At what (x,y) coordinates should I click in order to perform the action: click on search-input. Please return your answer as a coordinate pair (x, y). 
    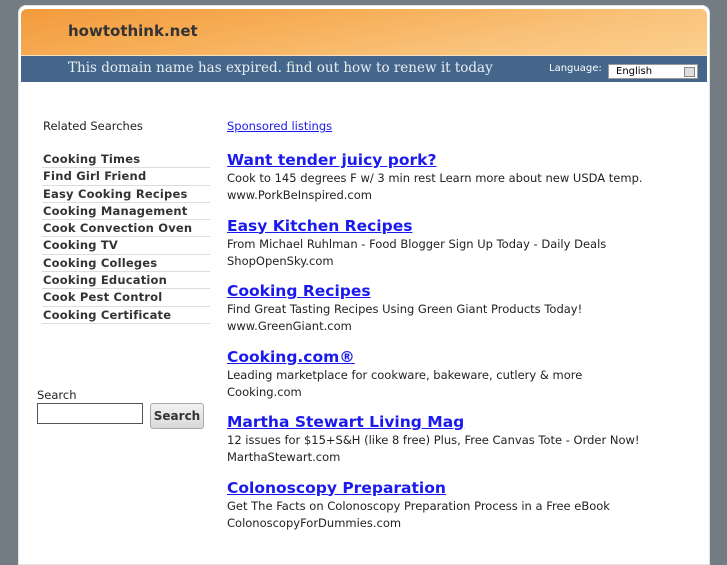
    Looking at the image, I should click on (90, 413).